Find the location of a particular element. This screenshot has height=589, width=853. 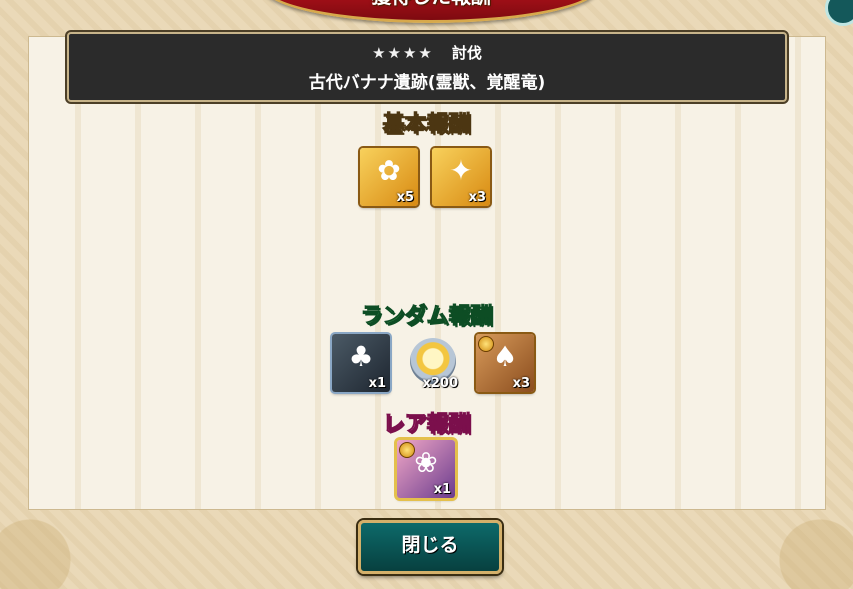

quest-name: 古代バナナ遺跡(霊獣、覚醒竜) is located at coordinates (427, 83).